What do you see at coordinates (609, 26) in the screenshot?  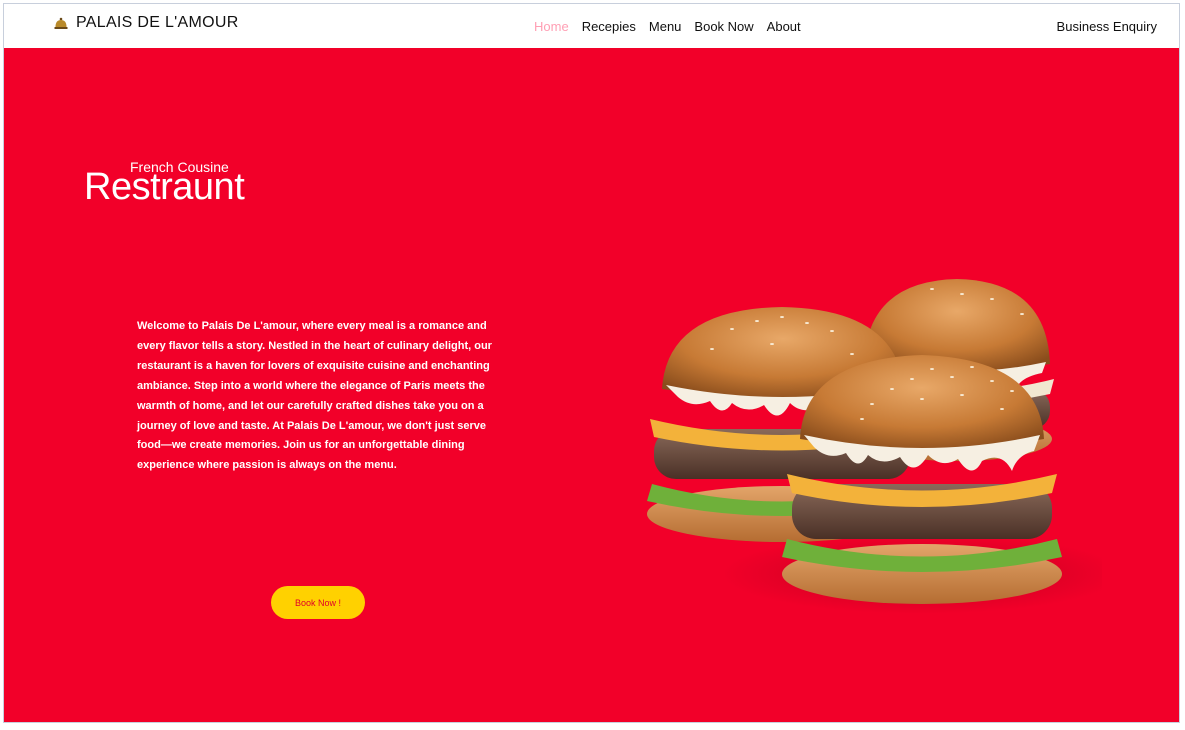 I see `nav-link-recepies: Recepies` at bounding box center [609, 26].